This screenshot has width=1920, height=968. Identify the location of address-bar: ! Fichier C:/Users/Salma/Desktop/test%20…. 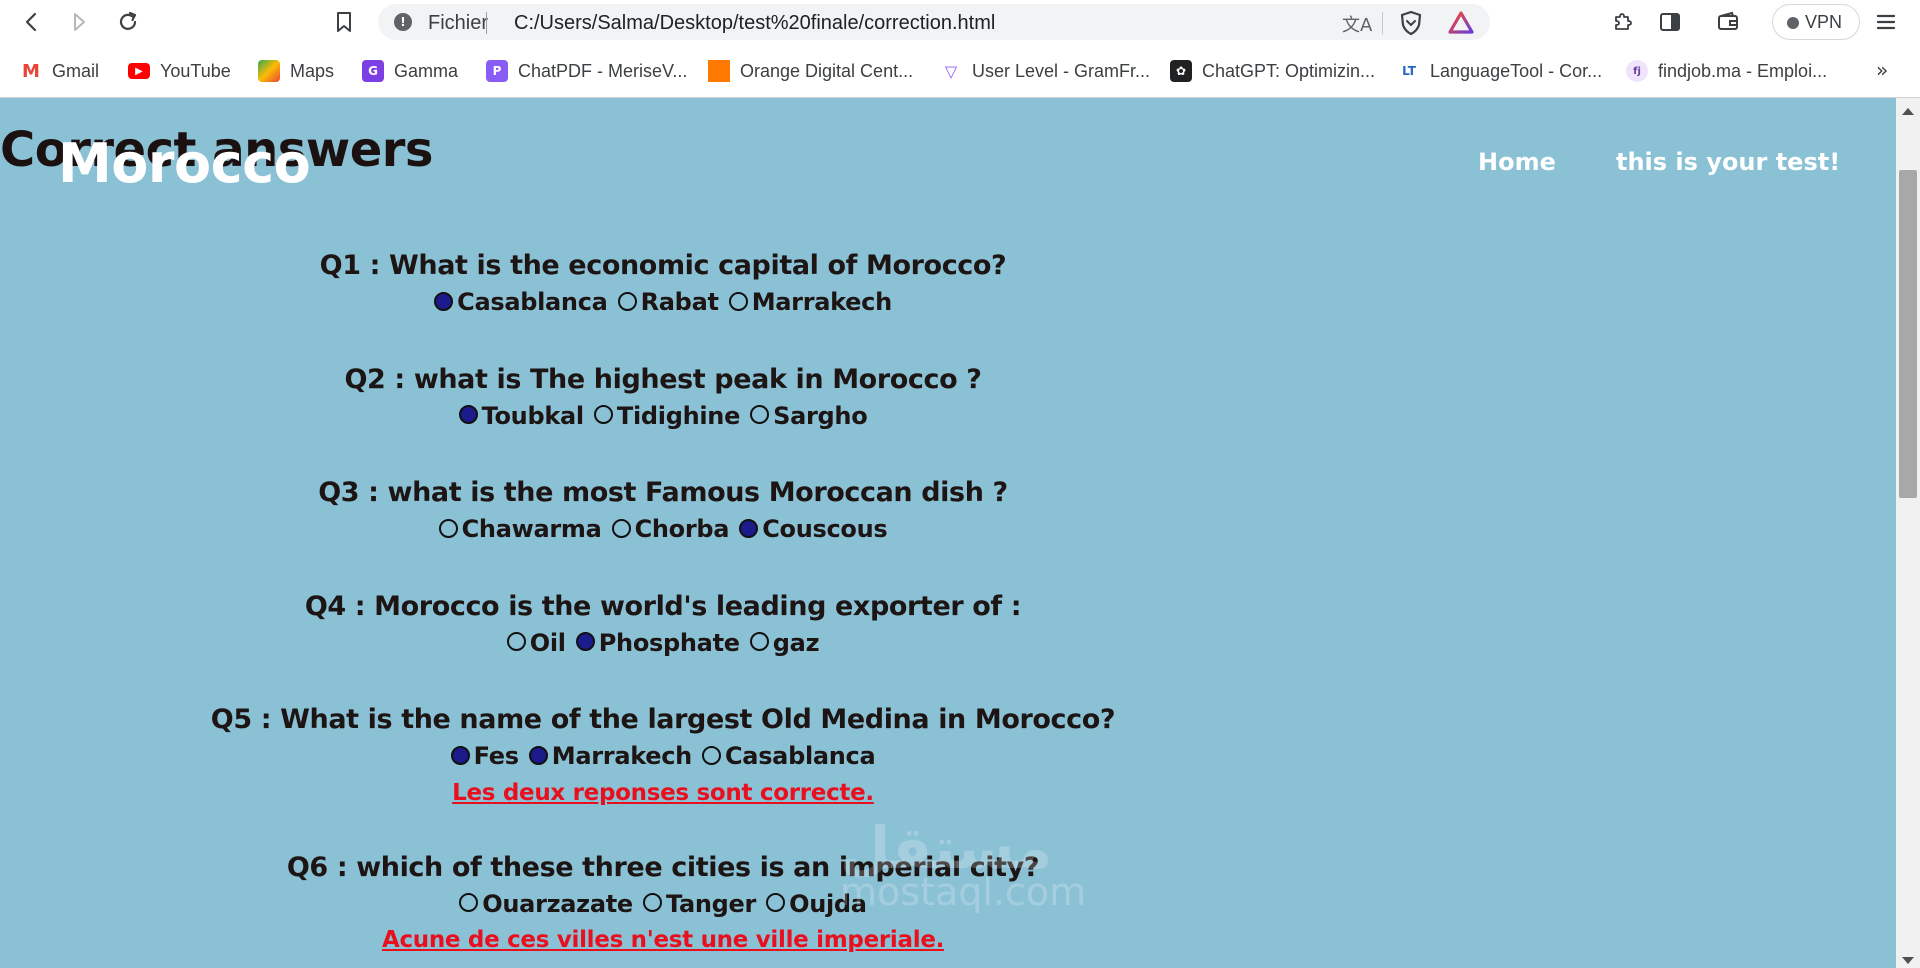
(934, 22).